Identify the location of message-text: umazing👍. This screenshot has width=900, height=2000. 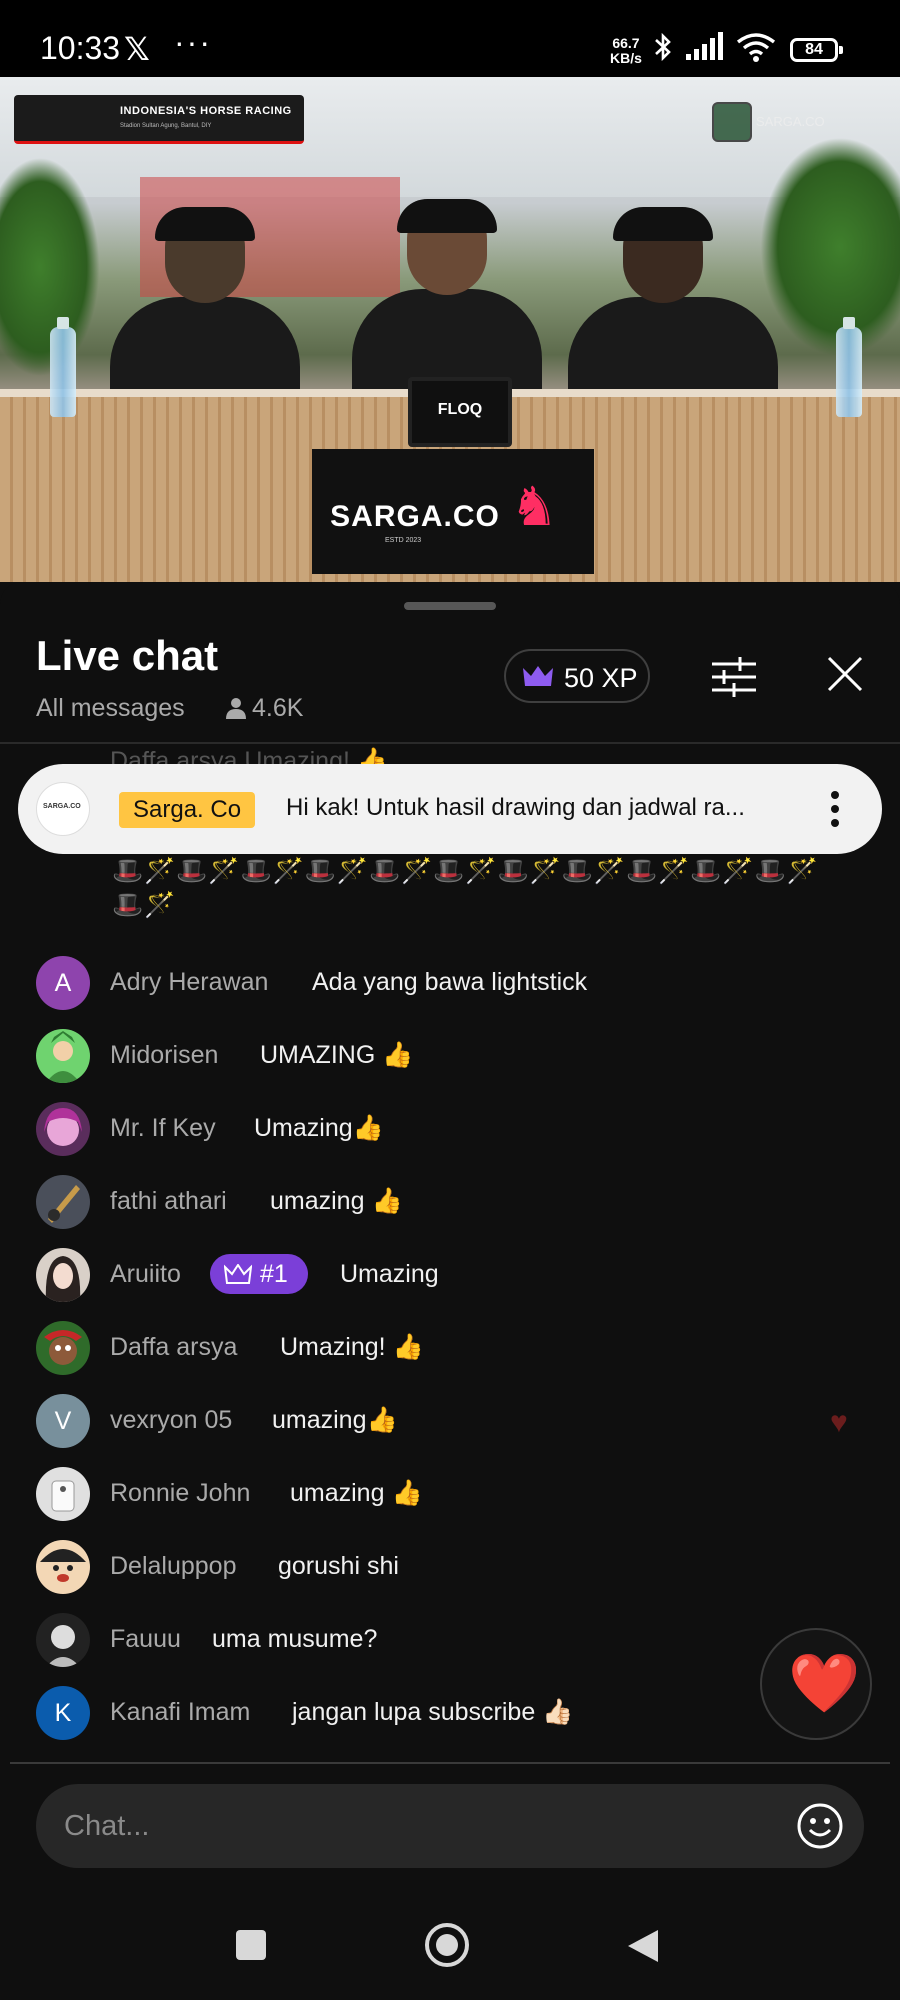
(335, 1420).